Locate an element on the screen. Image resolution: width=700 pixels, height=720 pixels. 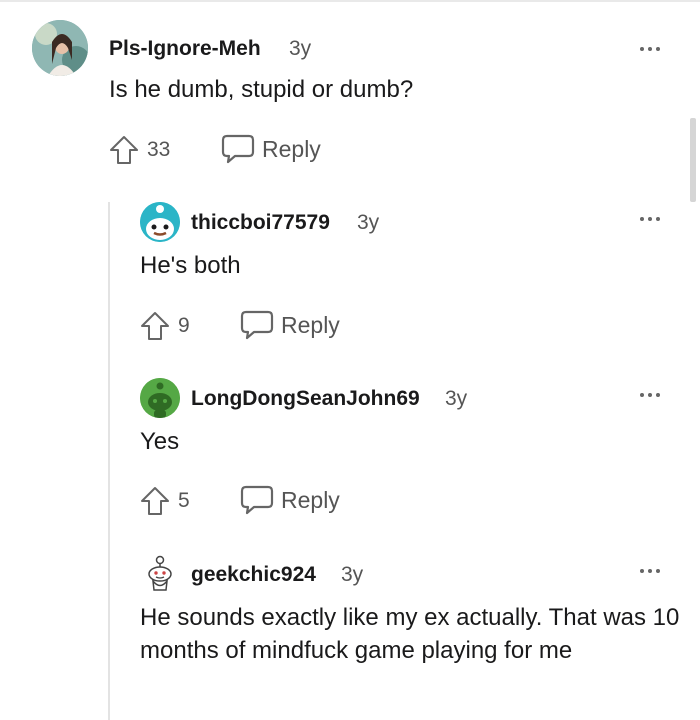
comment-body: Is he dumb, stupid or dumb? is located at coordinates (261, 89).